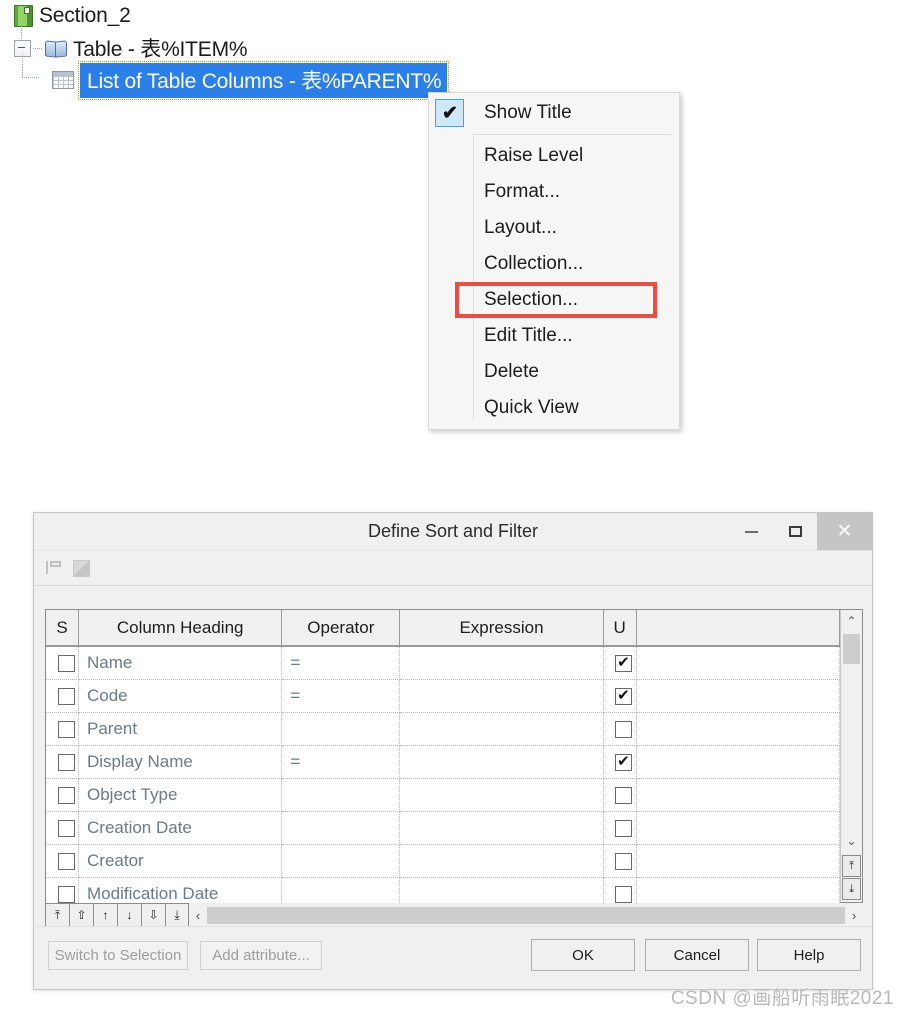 Image resolution: width=902 pixels, height=1012 pixels. I want to click on column-heading-cell: Code, so click(180, 696).